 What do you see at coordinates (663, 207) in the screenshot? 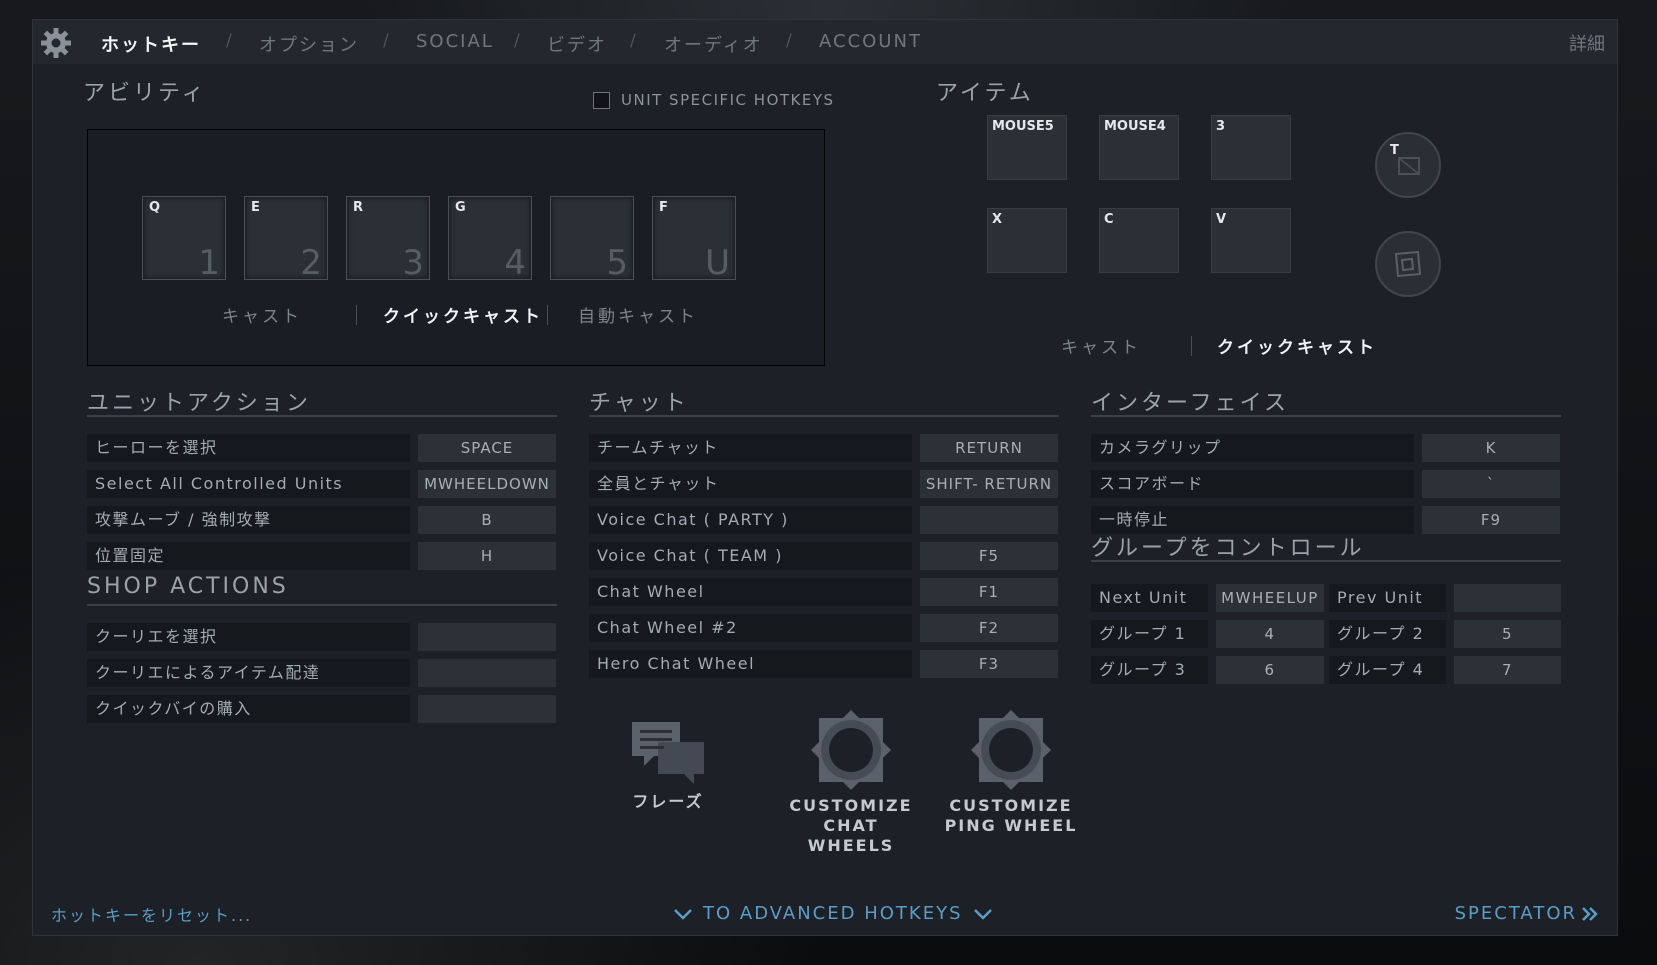
I see `ability-slot-key: F` at bounding box center [663, 207].